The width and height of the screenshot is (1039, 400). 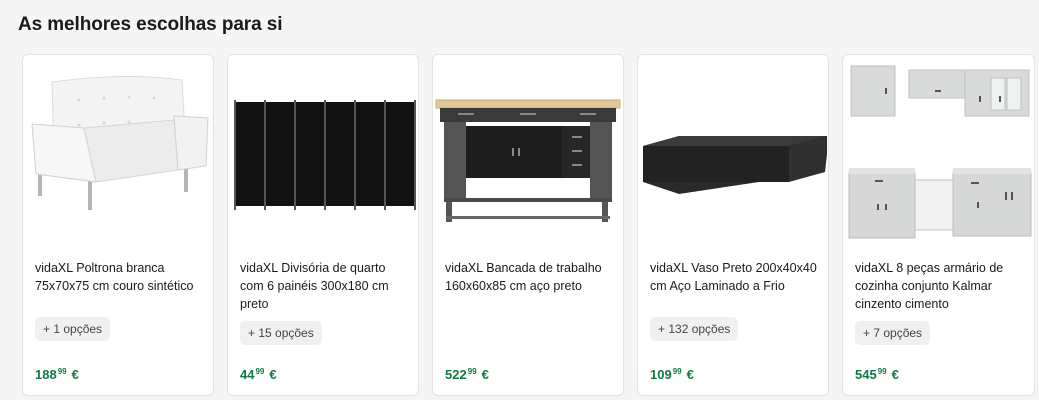 I want to click on options-badge: + 7 opções, so click(x=893, y=333).